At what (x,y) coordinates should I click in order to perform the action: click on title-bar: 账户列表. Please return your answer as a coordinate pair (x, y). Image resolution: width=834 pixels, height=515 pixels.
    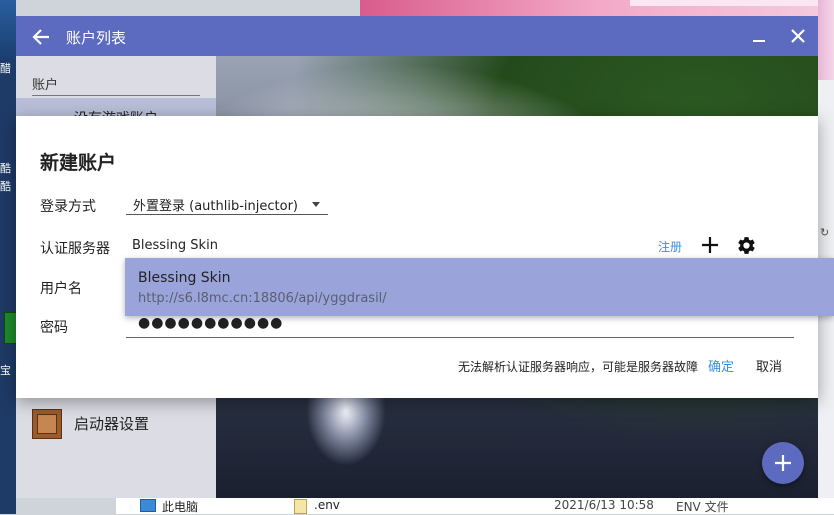
    Looking at the image, I should click on (417, 36).